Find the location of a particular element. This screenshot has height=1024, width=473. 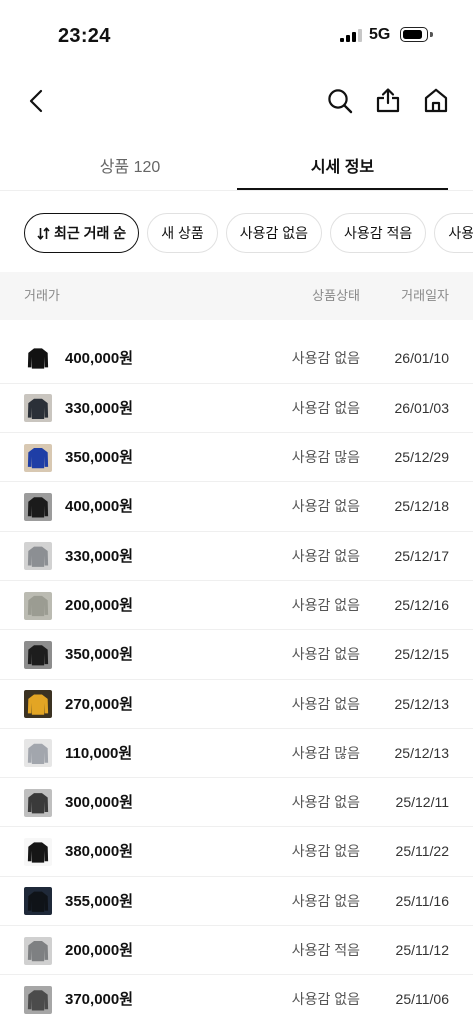

table-row: 400,000원 사용감 없음 25/12/18 is located at coordinates (236, 505).